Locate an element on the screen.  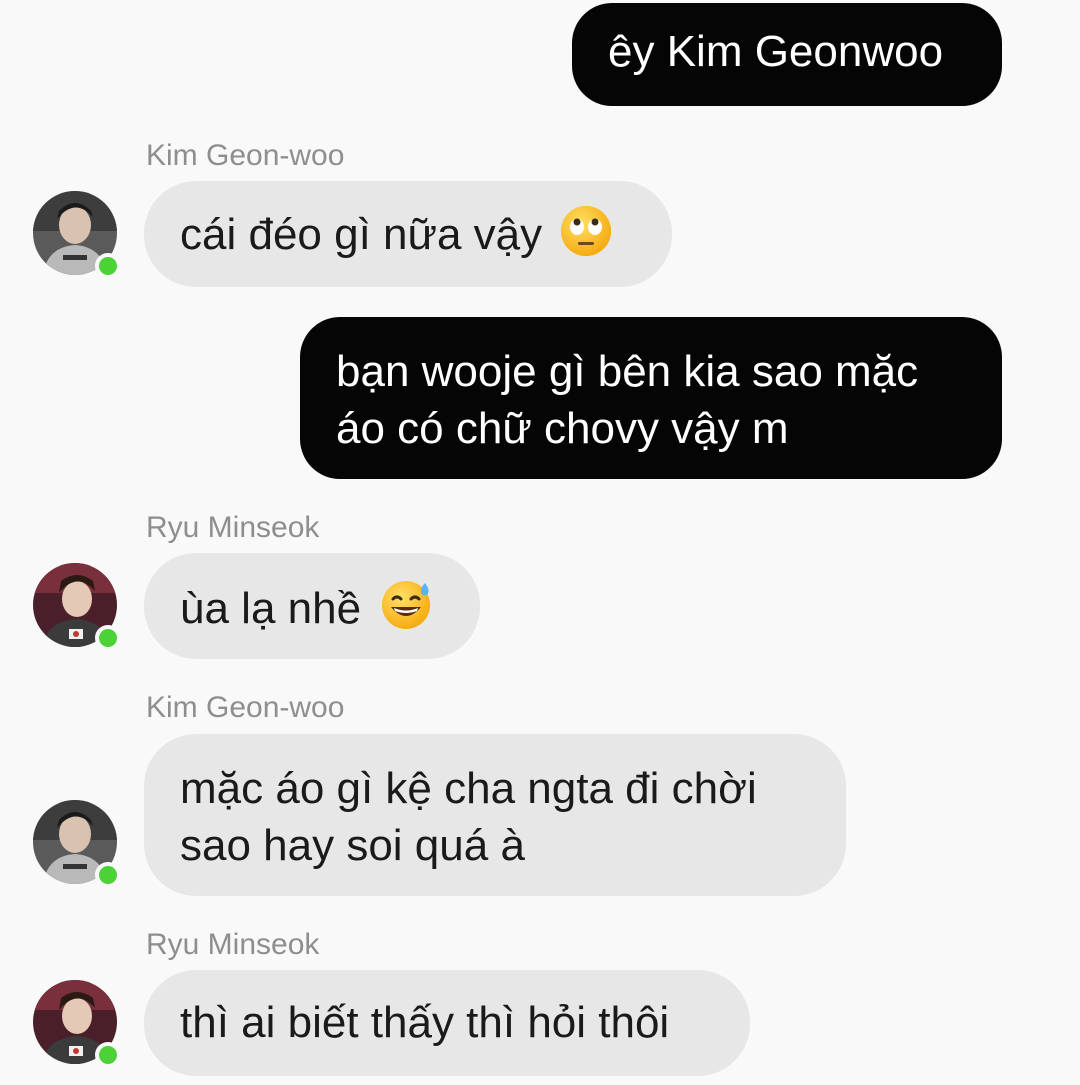
message-text: ùa lạ nhề is located at coordinates (271, 608).